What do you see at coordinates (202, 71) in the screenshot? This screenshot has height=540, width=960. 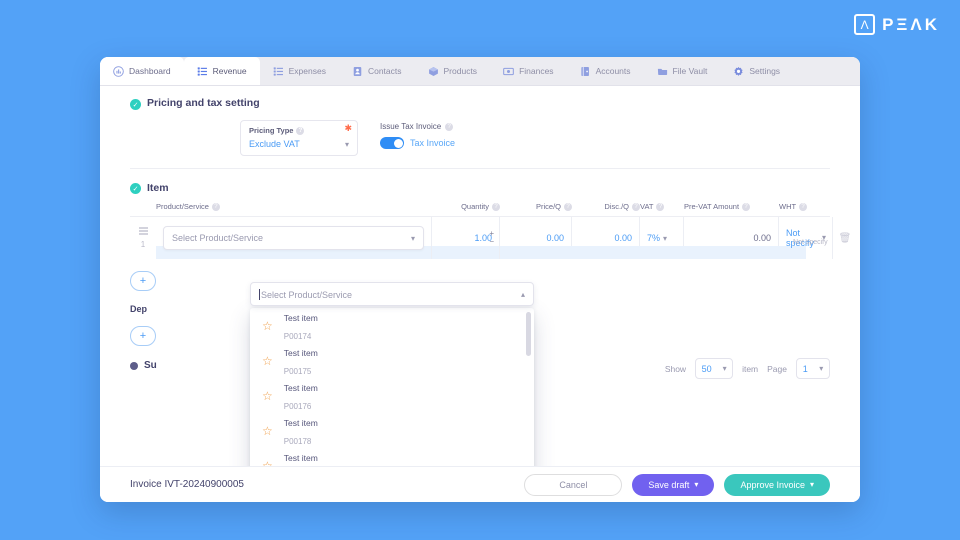 I see `revenue-icon` at bounding box center [202, 71].